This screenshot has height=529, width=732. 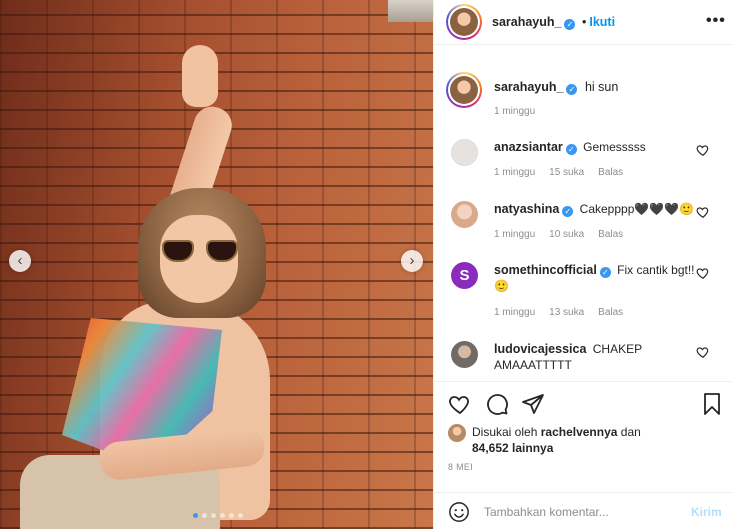 What do you see at coordinates (533, 404) in the screenshot?
I see `share-icon` at bounding box center [533, 404].